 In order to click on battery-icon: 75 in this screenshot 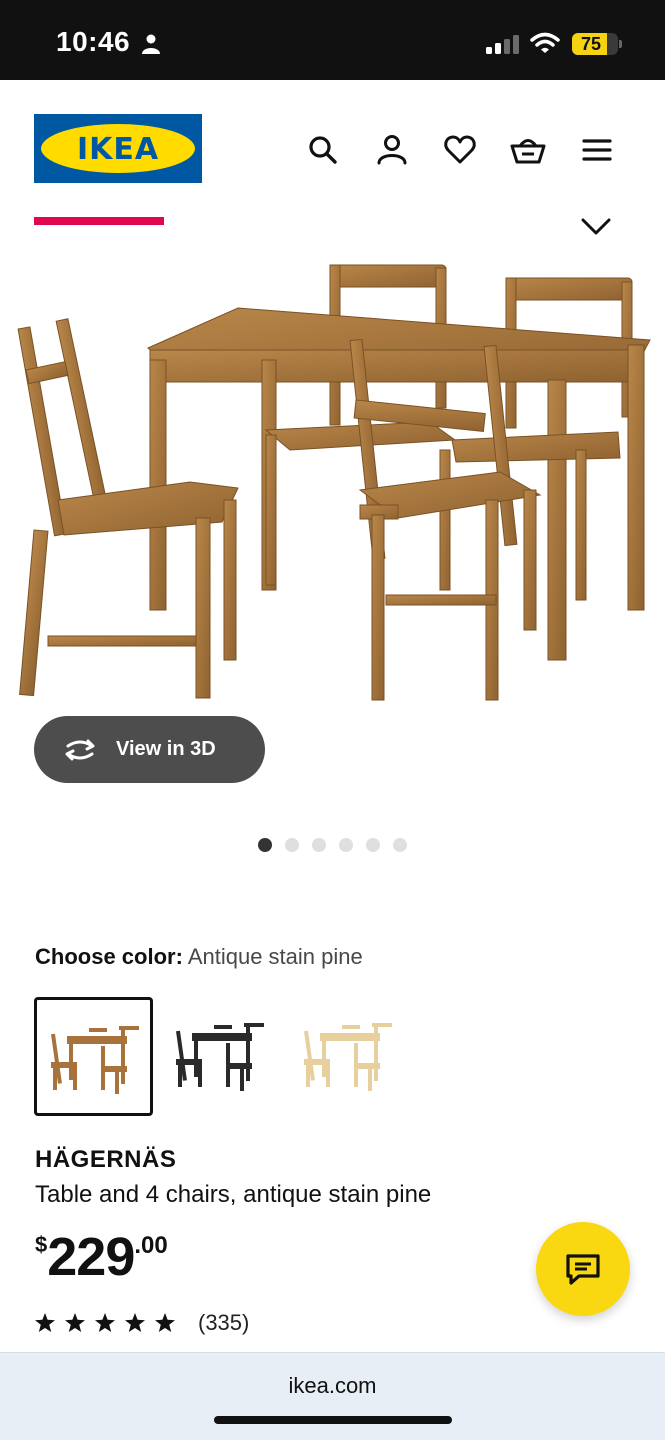, I will do `click(595, 44)`.